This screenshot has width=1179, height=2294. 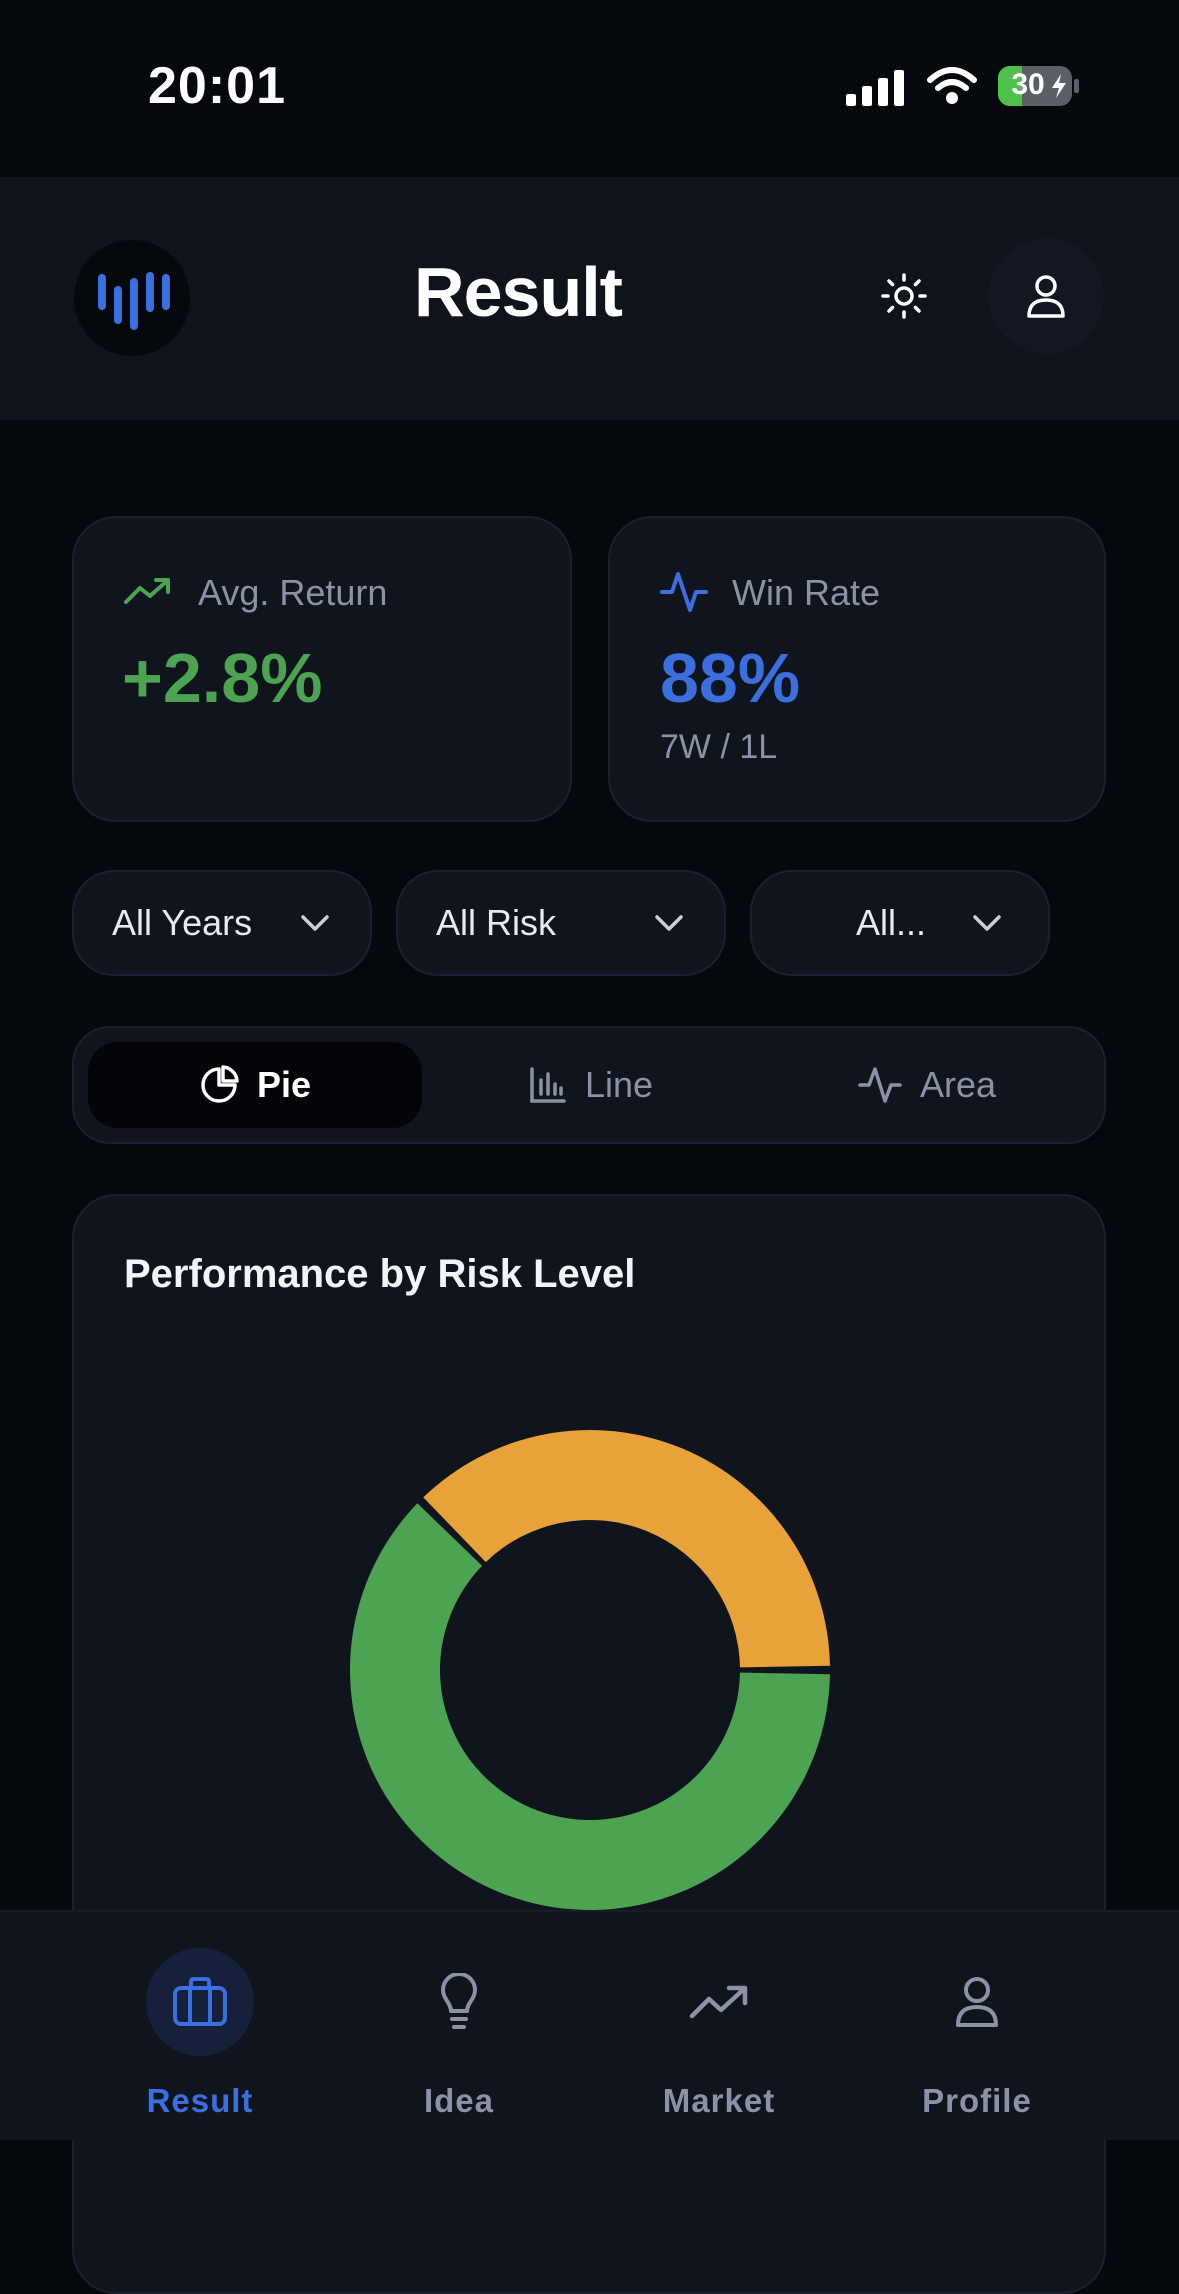 What do you see at coordinates (857, 669) in the screenshot?
I see `win-rate-card: Win Rate 88% 7W / 1L` at bounding box center [857, 669].